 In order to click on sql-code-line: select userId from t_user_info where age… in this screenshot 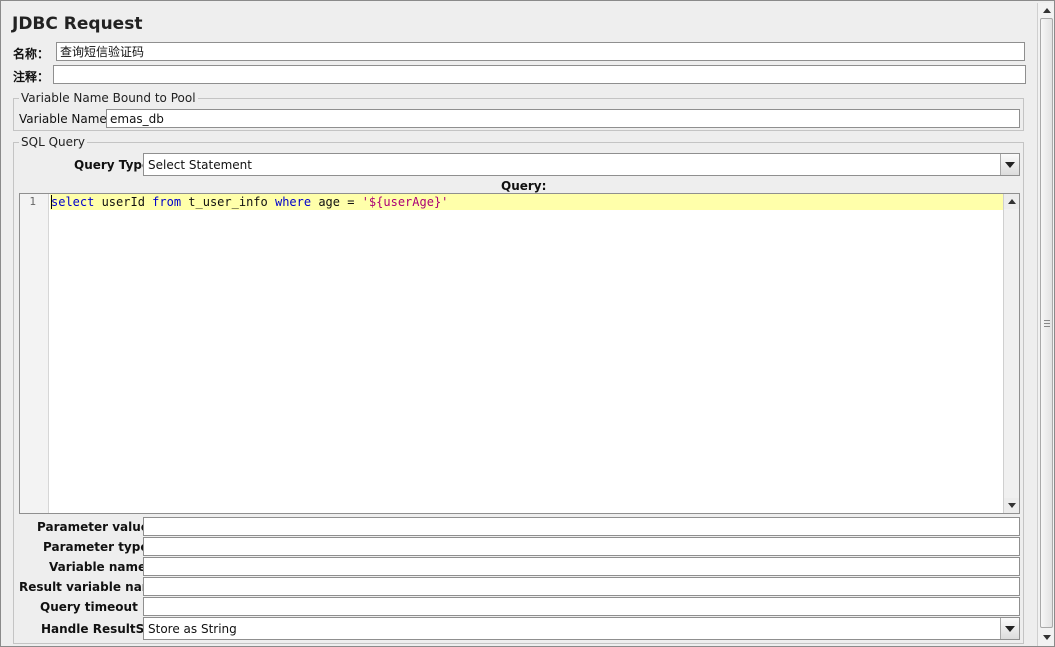, I will do `click(249, 202)`.